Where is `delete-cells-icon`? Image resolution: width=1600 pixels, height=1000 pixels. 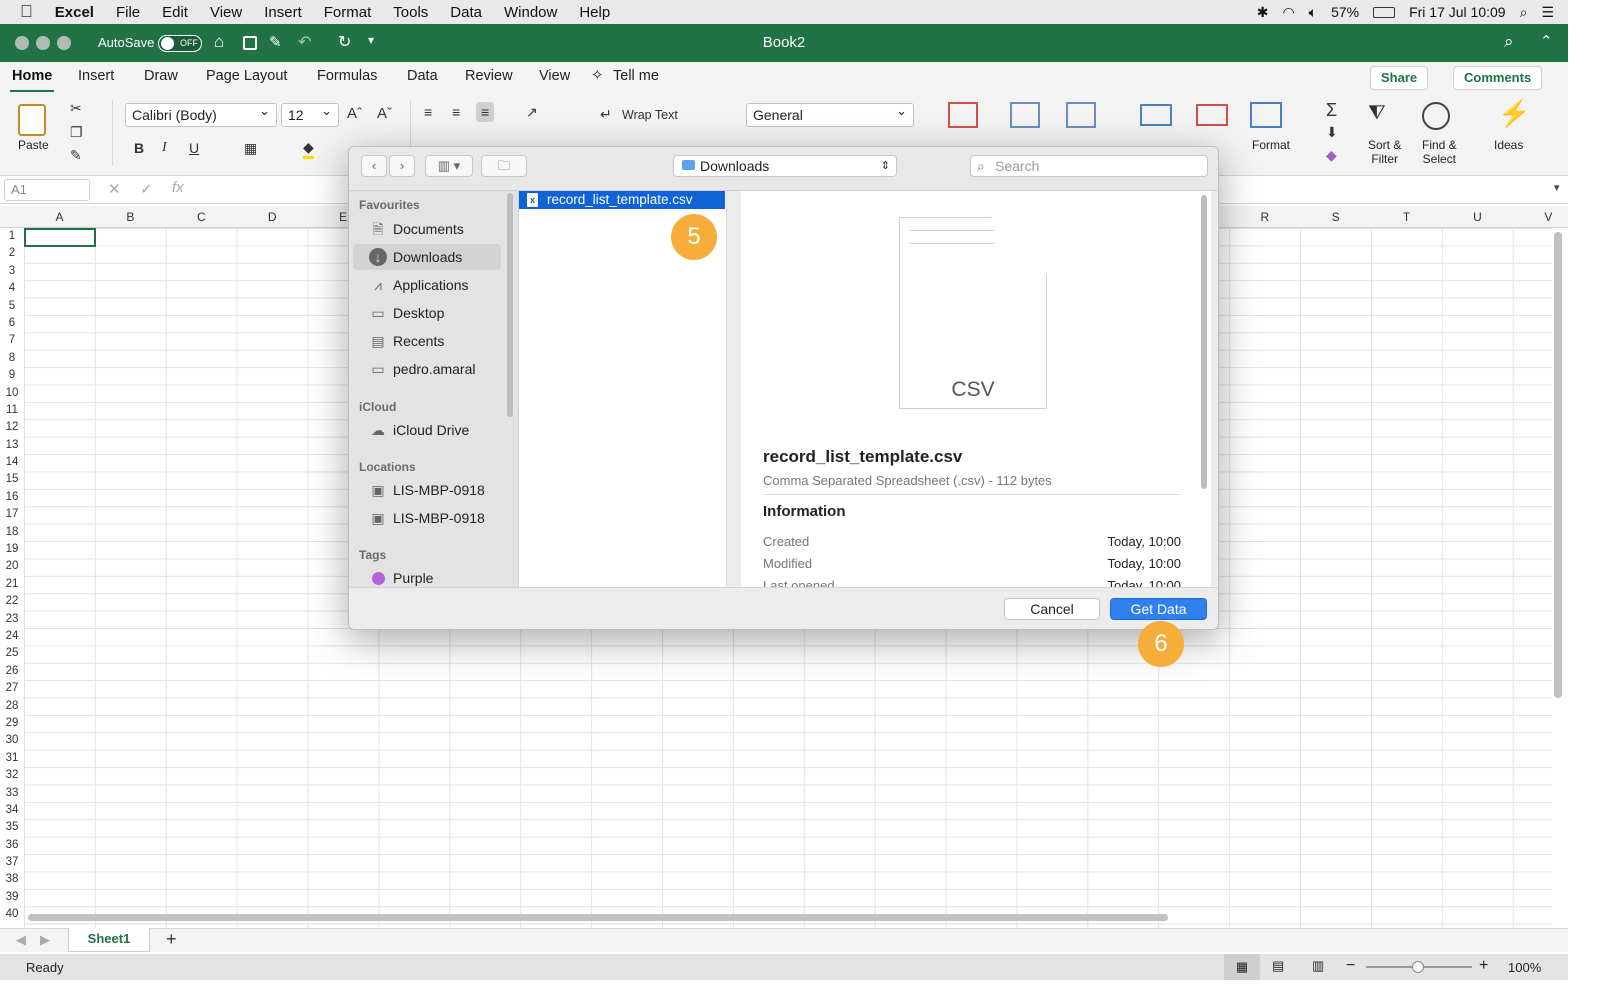
delete-cells-icon is located at coordinates (1212, 115).